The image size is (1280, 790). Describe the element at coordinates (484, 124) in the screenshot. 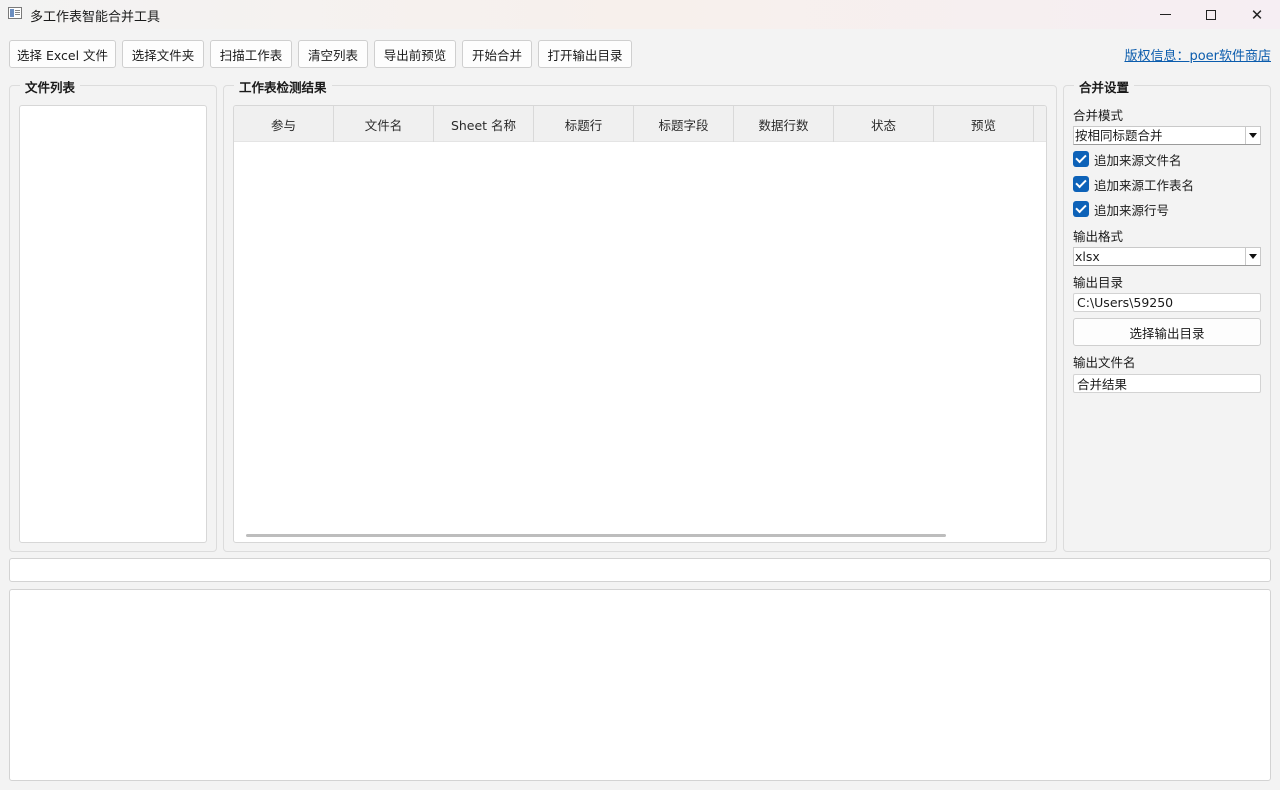

I see `column-header-sheet-name: Sheet 名称` at that location.